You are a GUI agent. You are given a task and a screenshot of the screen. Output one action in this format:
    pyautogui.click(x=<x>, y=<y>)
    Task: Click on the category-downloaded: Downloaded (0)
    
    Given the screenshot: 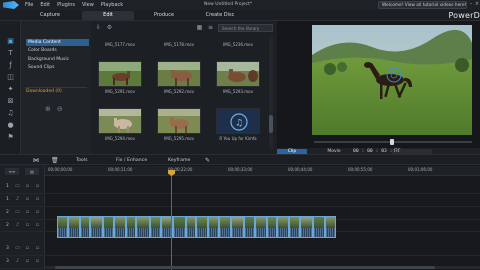 What is the action you would take?
    pyautogui.click(x=44, y=91)
    